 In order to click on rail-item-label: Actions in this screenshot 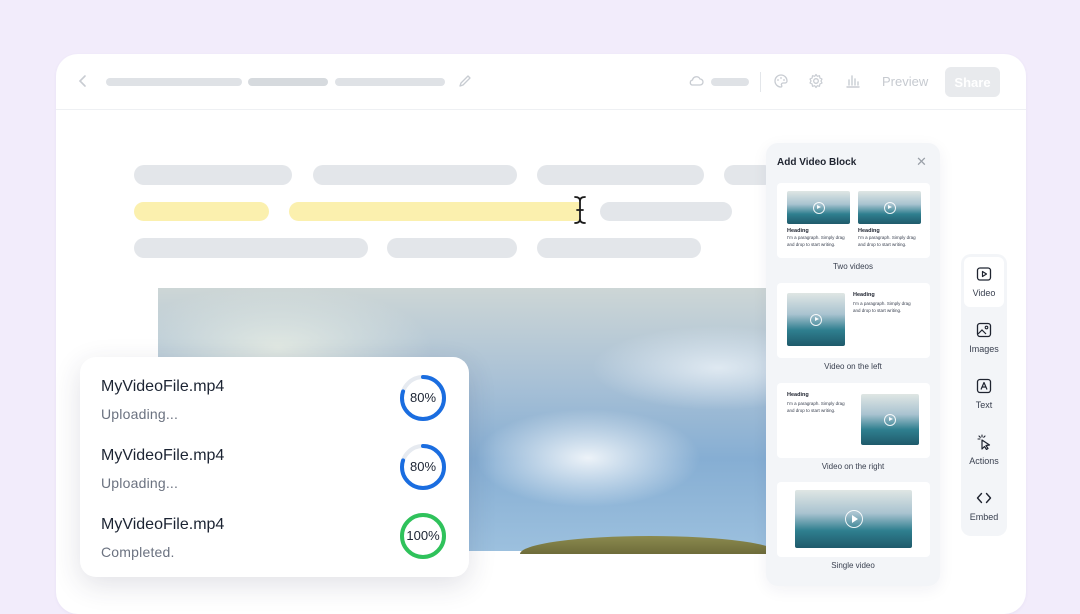, I will do `click(984, 461)`.